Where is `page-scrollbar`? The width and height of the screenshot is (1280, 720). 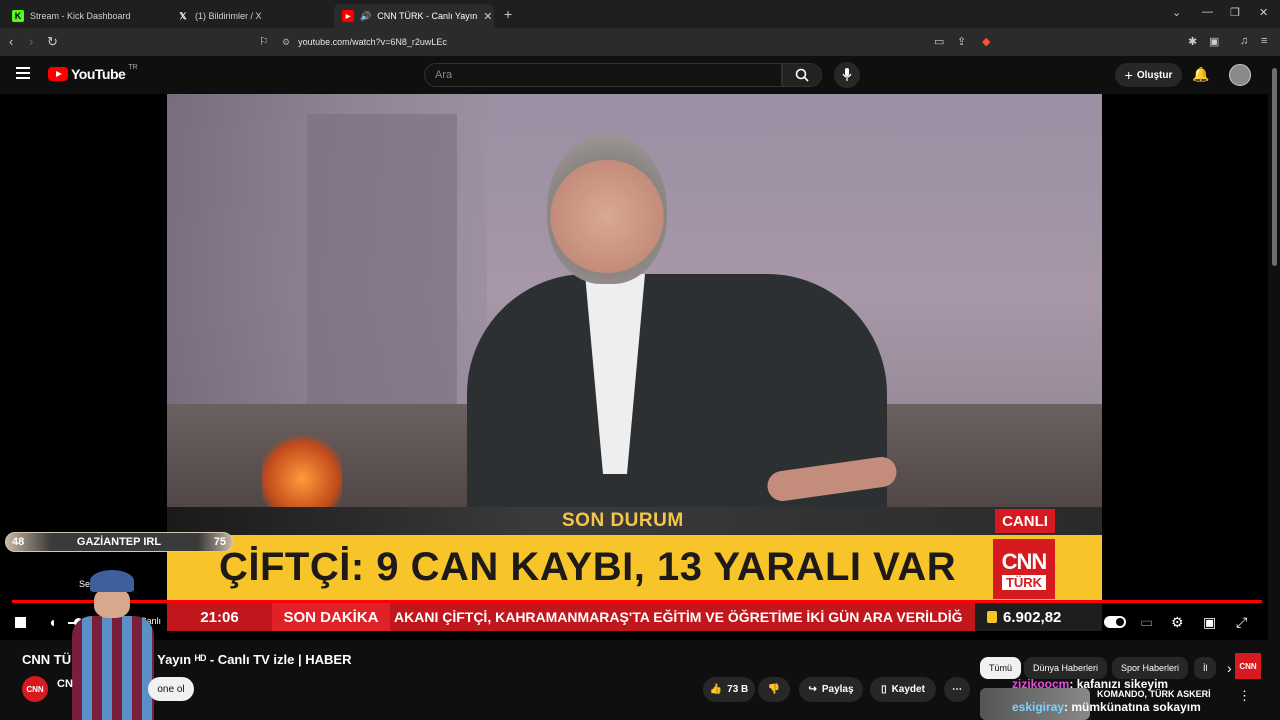 page-scrollbar is located at coordinates (1274, 167).